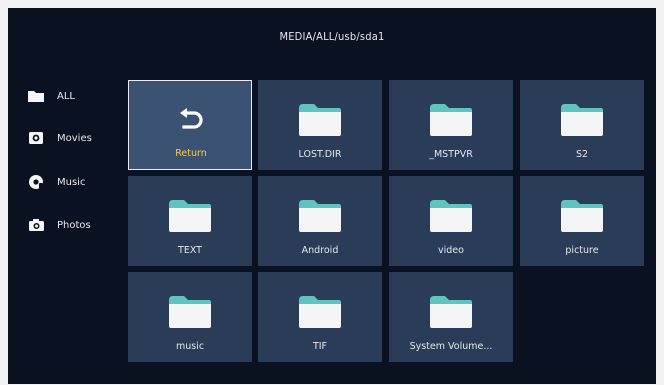  I want to click on tile-folder-tif: TIF, so click(320, 317).